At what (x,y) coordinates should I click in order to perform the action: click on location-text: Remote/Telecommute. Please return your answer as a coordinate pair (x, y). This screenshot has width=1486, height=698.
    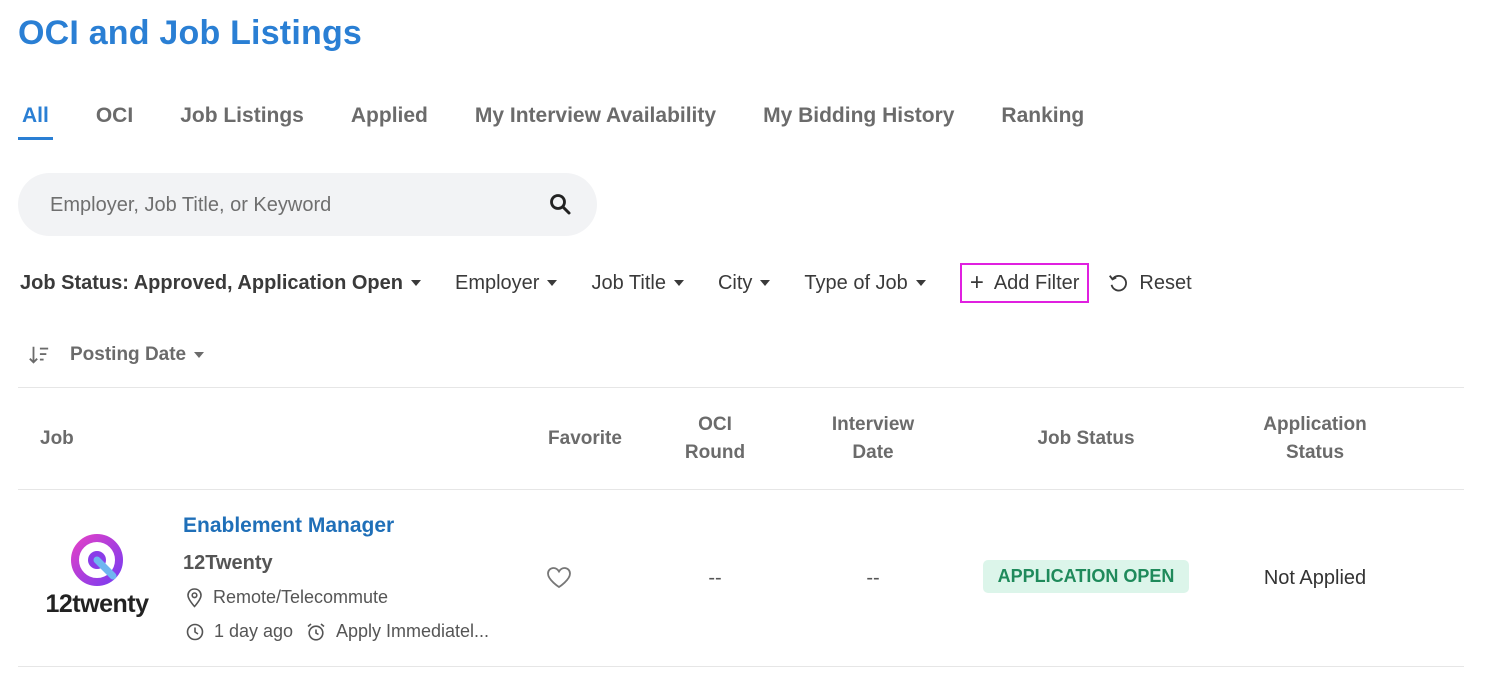
    Looking at the image, I should click on (301, 597).